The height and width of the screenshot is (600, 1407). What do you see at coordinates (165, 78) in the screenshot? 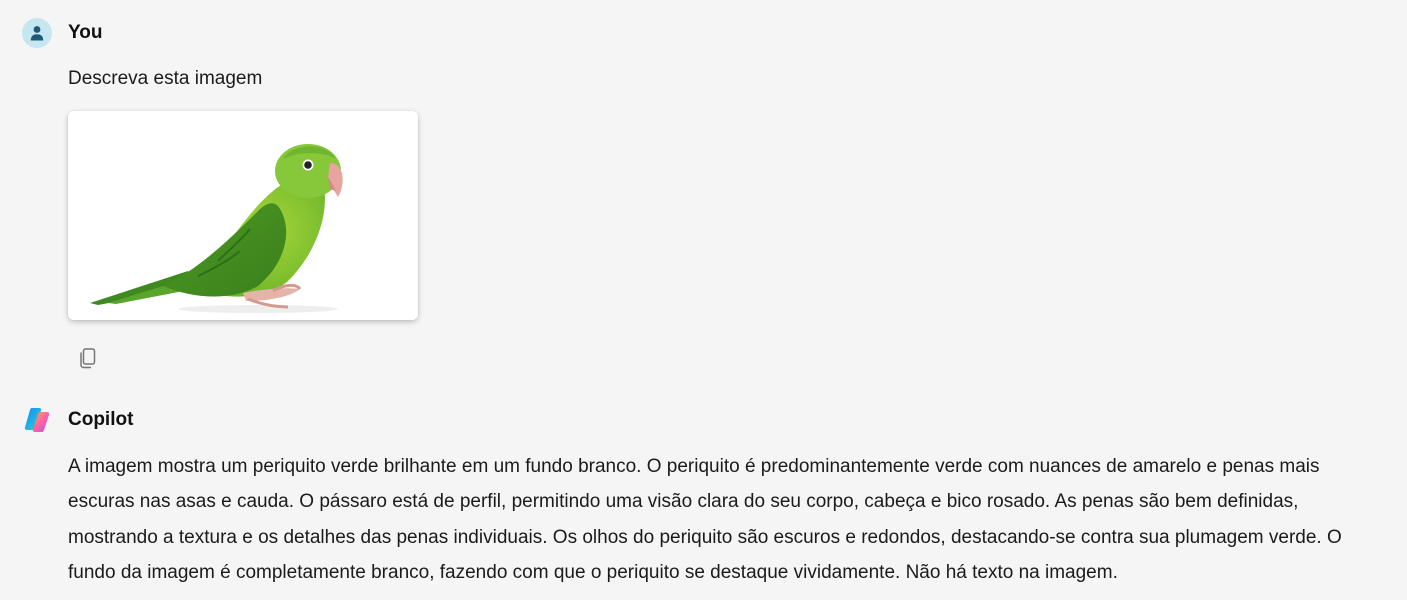
I see `user-message-text: Descreva esta imagem` at bounding box center [165, 78].